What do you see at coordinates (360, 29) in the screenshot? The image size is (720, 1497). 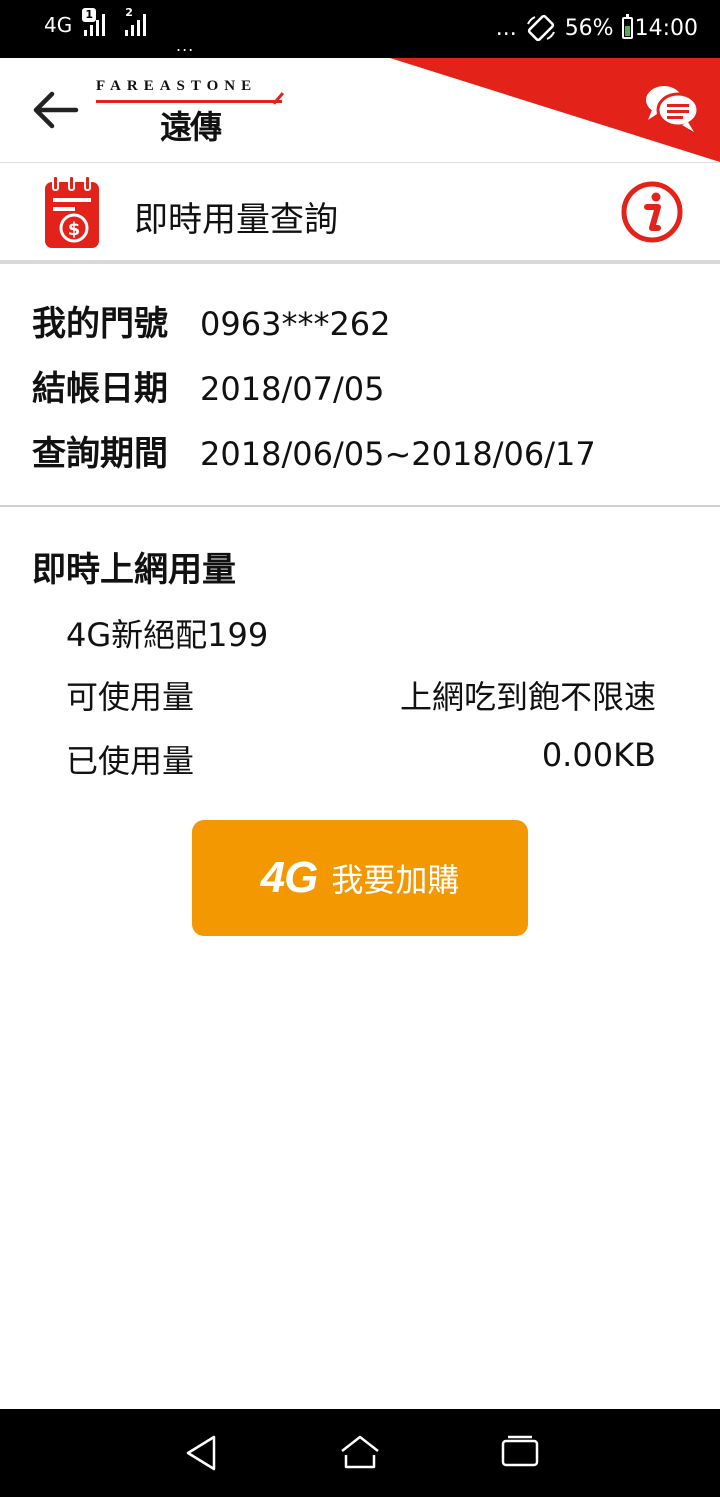 I see `status-bar: 4G 1 2 ... ... 56% 14:00` at bounding box center [360, 29].